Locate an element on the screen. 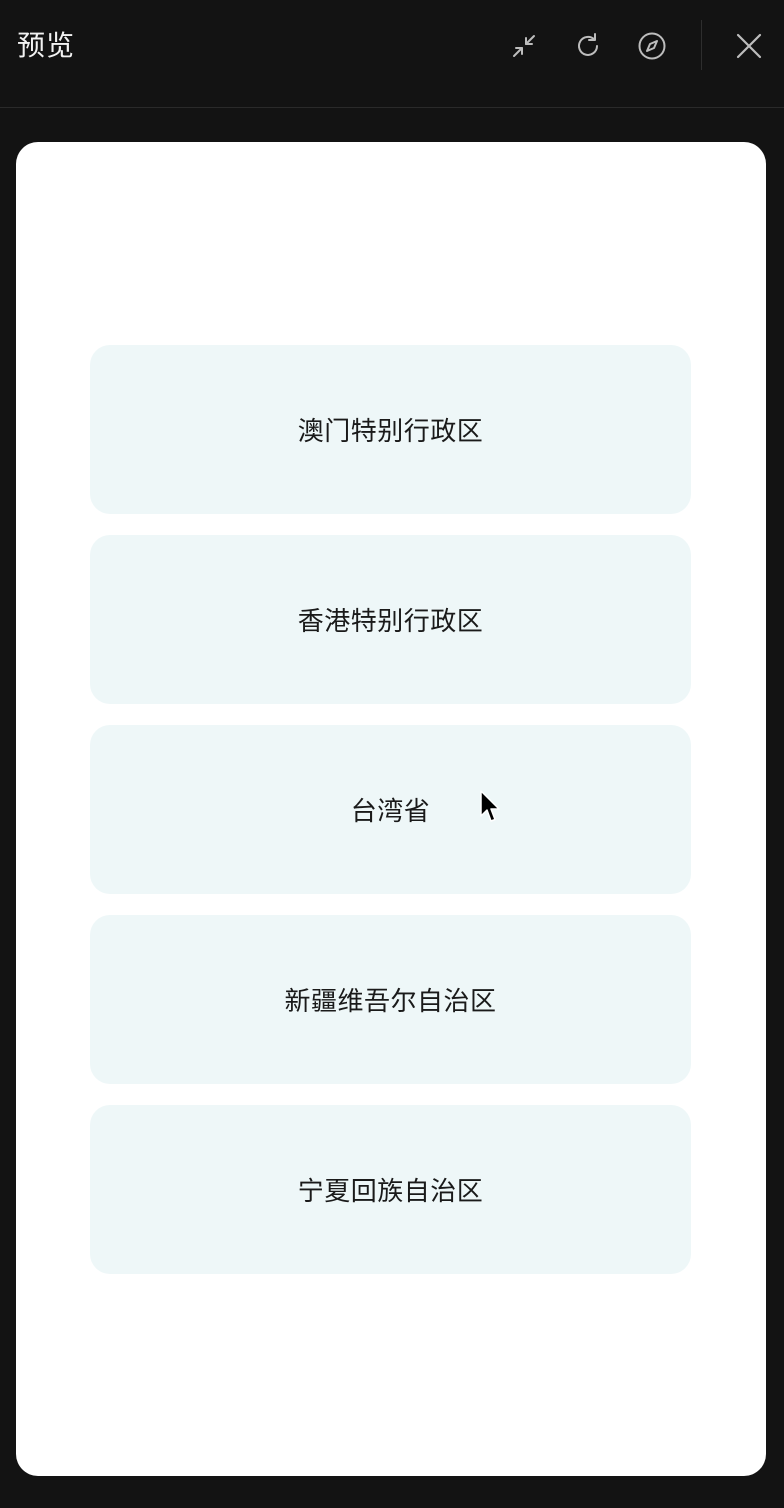 This screenshot has width=784, height=1508. list-item-label: 香港特别行政区 is located at coordinates (390, 622).